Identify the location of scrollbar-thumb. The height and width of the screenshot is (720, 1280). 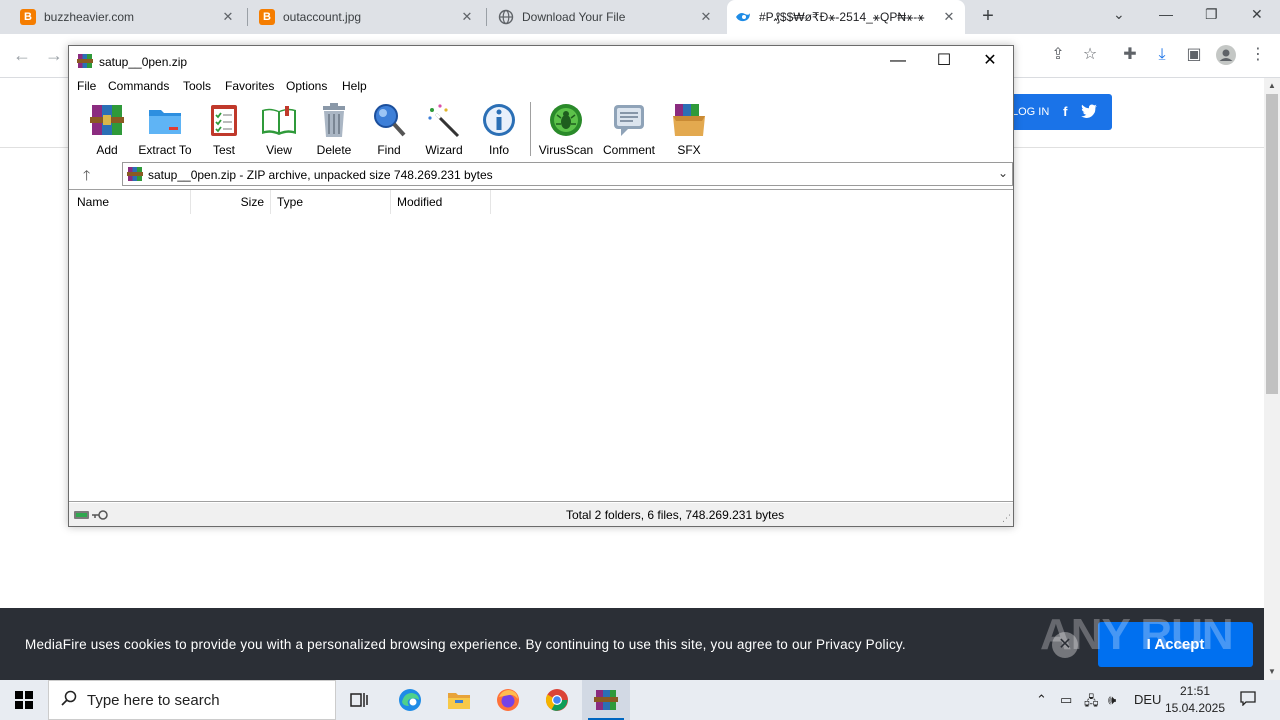
(1272, 244).